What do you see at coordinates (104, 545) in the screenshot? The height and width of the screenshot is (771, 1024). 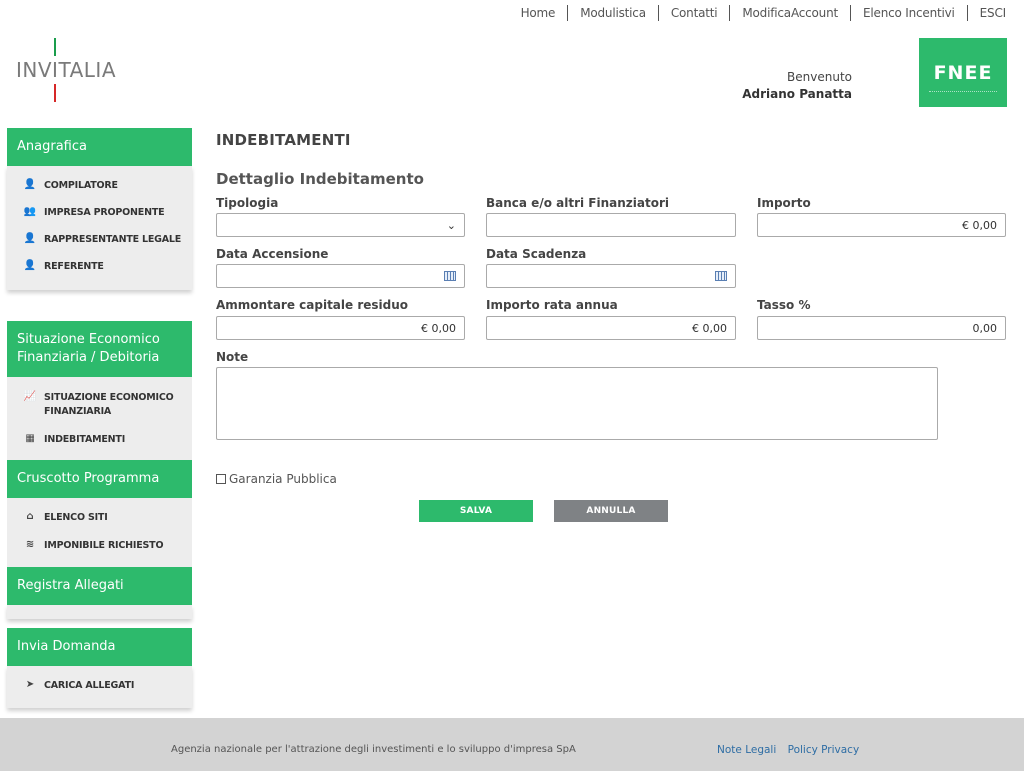 I see `sidebar-item-label: IMPONIBILE RICHIESTO` at bounding box center [104, 545].